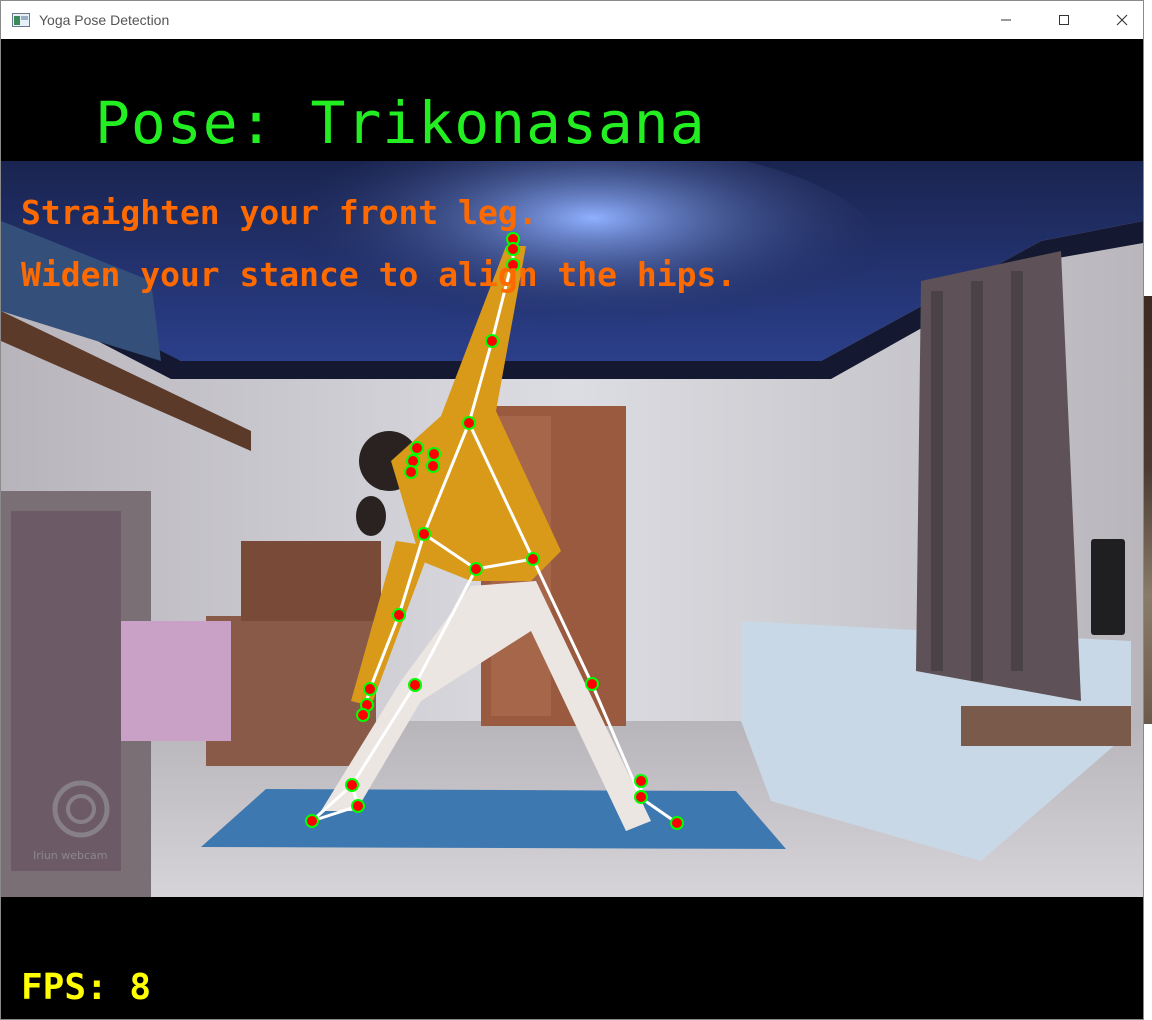 The height and width of the screenshot is (1020, 1152). Describe the element at coordinates (104, 20) in the screenshot. I see `window-title: Yoga Pose Detection` at that location.